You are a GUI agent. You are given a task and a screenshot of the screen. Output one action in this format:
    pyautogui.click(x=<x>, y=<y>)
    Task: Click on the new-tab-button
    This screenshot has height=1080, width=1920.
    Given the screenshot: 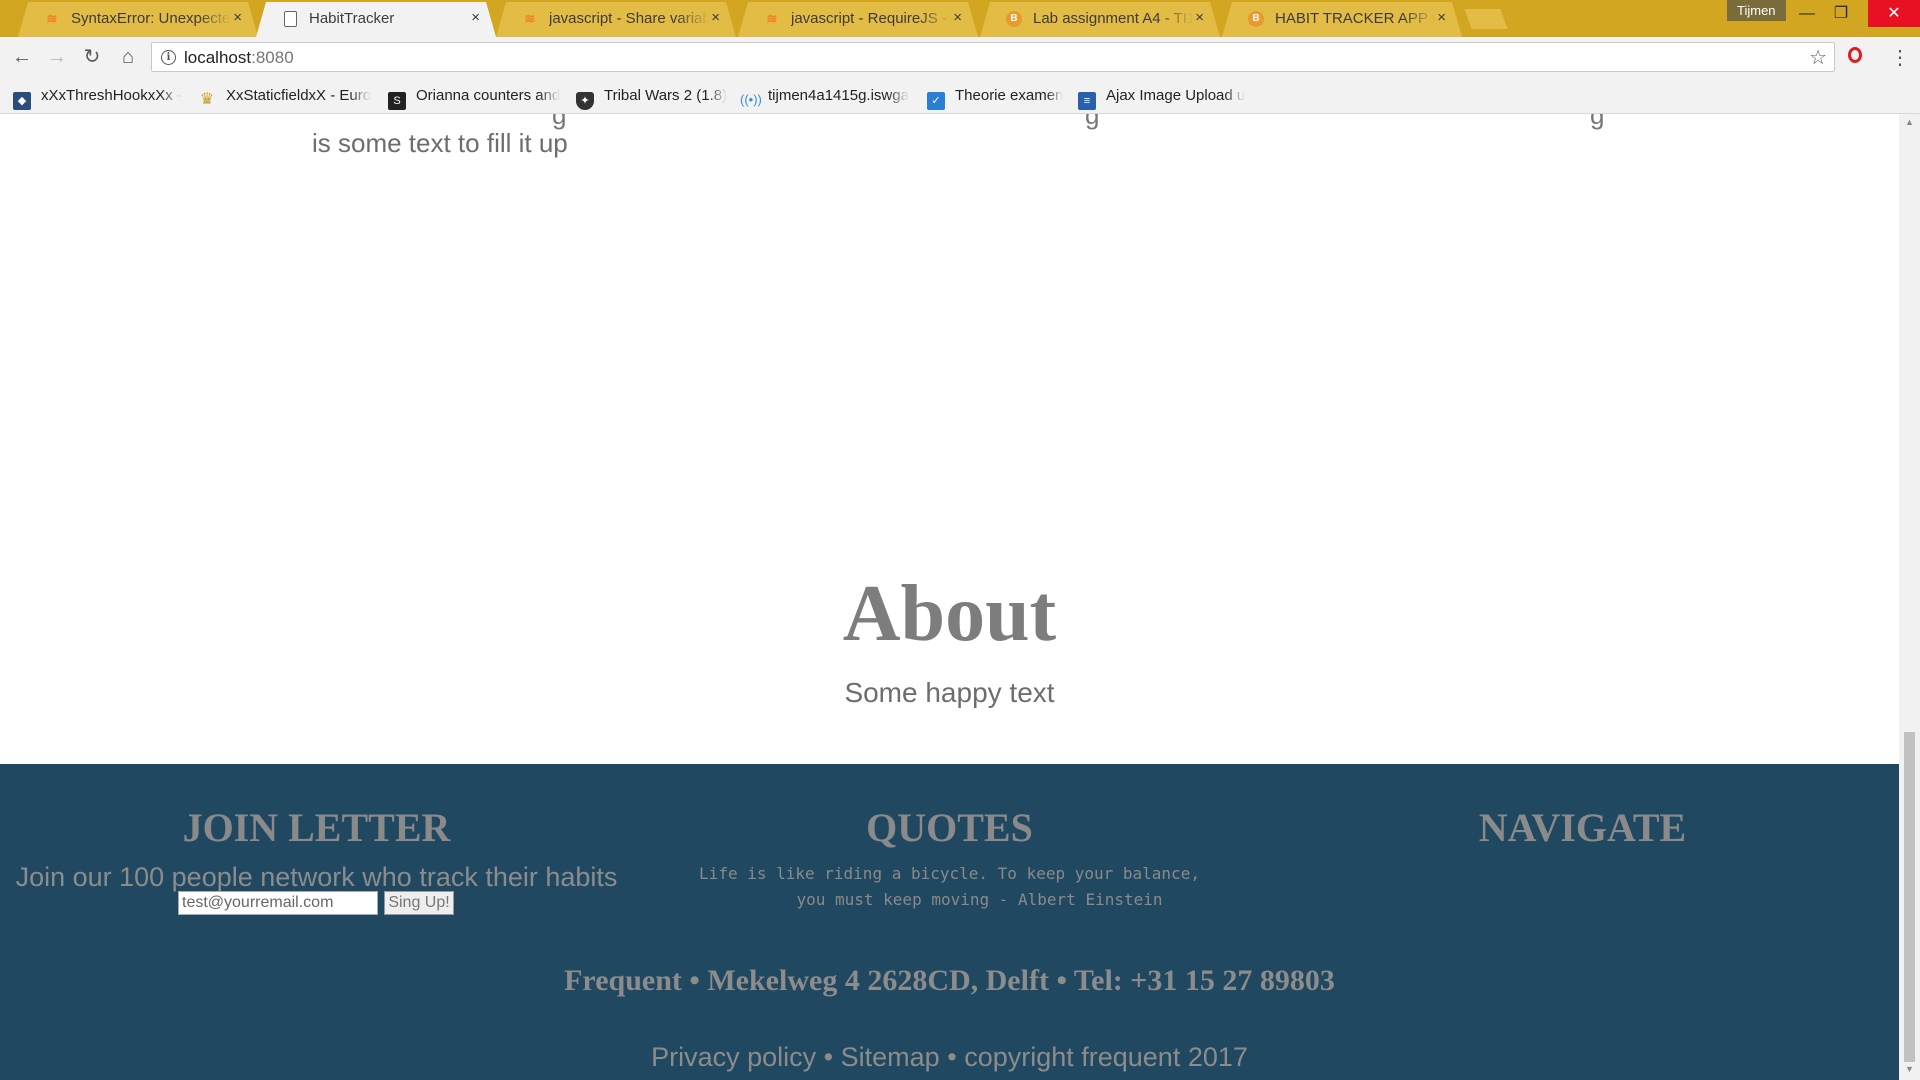 What is the action you would take?
    pyautogui.click(x=1486, y=19)
    